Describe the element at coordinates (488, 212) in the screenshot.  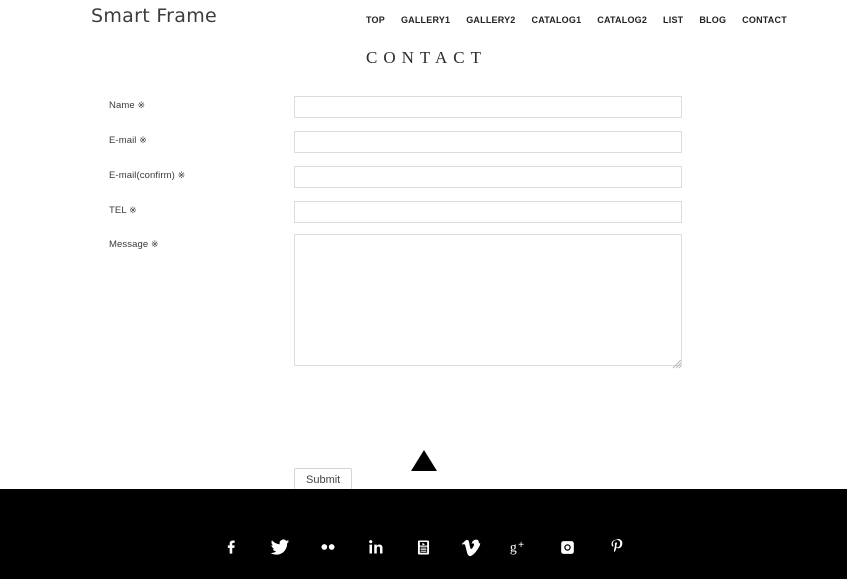
I see `tel-input` at that location.